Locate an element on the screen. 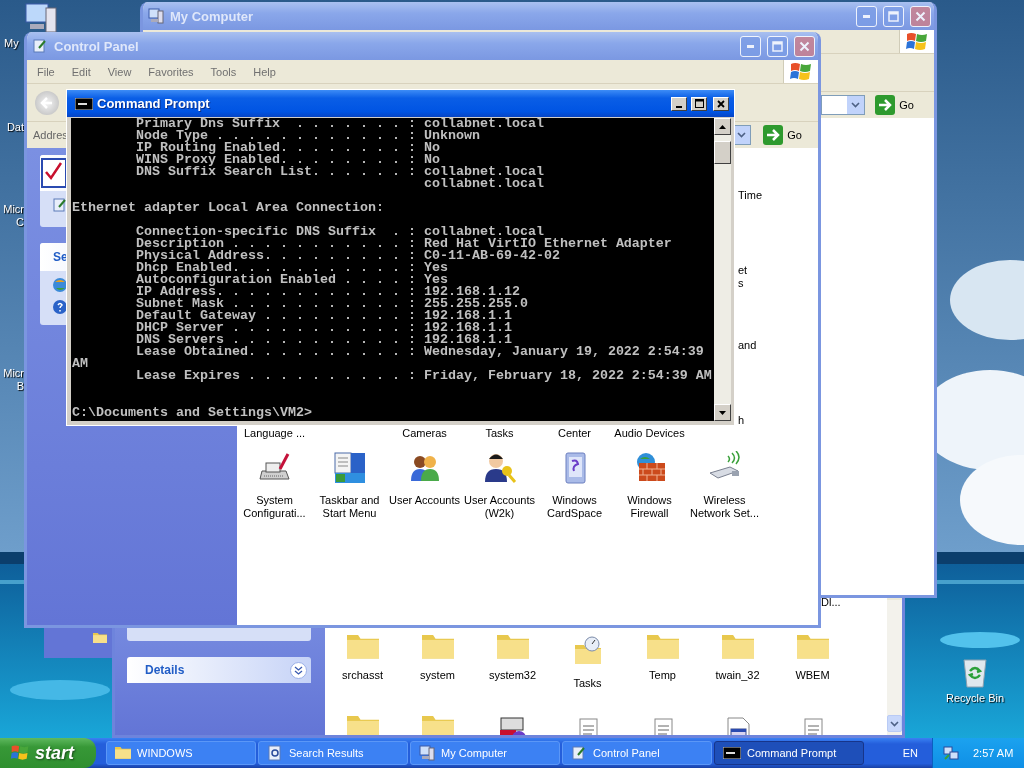 The width and height of the screenshot is (1024, 768). arrow-icon is located at coordinates (773, 135).